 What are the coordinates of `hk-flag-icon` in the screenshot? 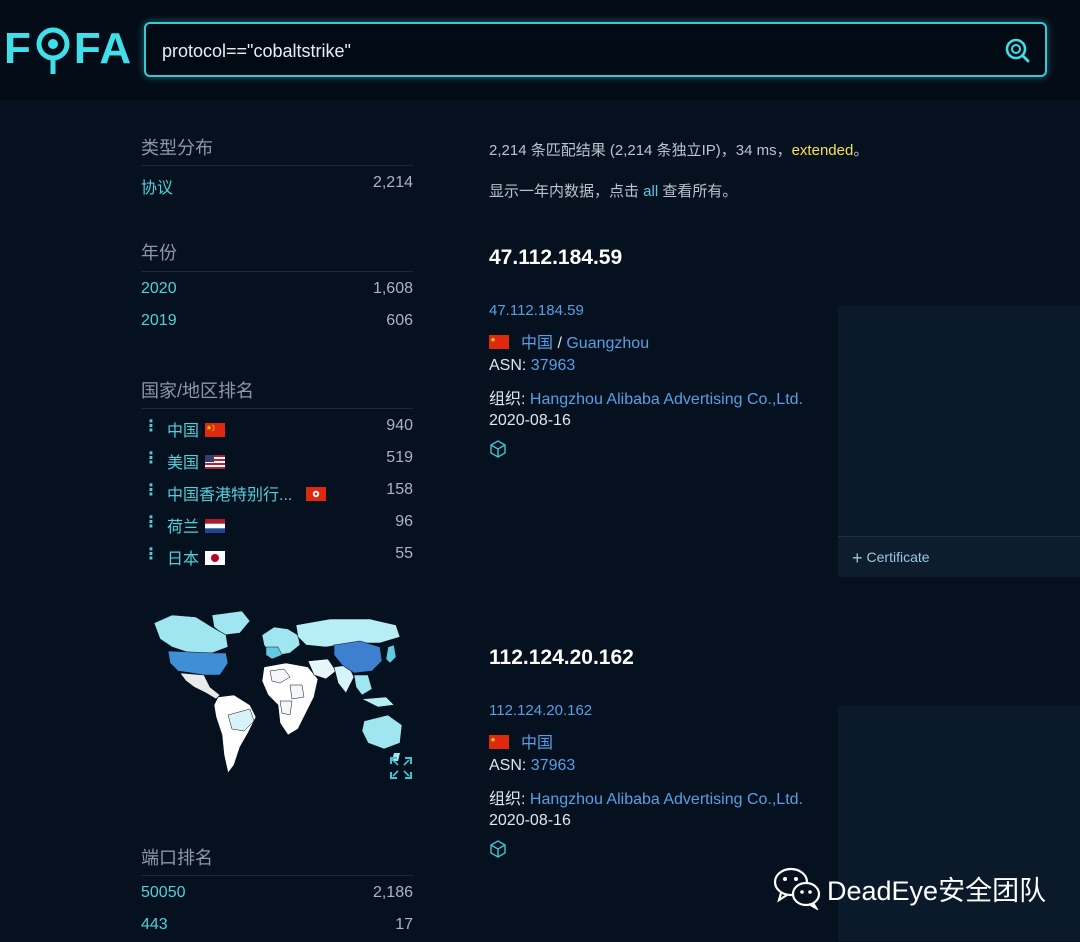 It's located at (316, 494).